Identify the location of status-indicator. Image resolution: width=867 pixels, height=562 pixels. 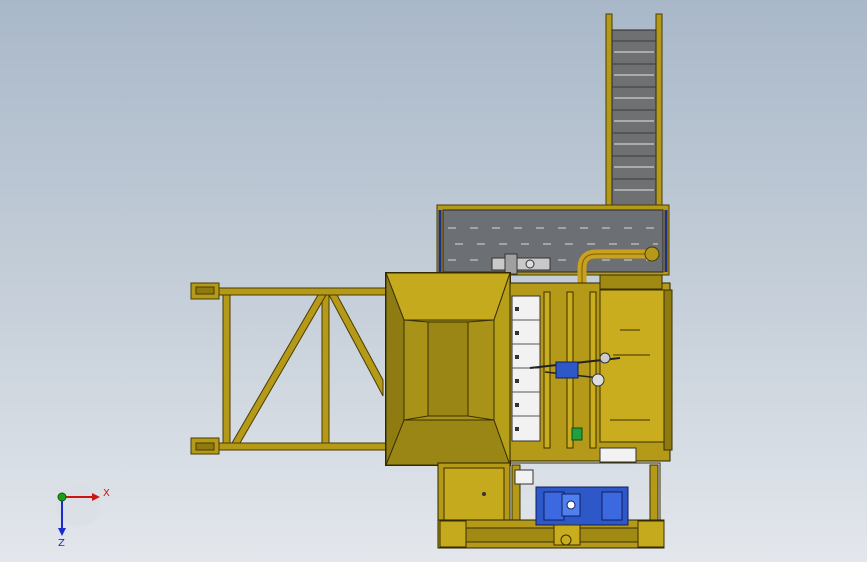
(577, 434).